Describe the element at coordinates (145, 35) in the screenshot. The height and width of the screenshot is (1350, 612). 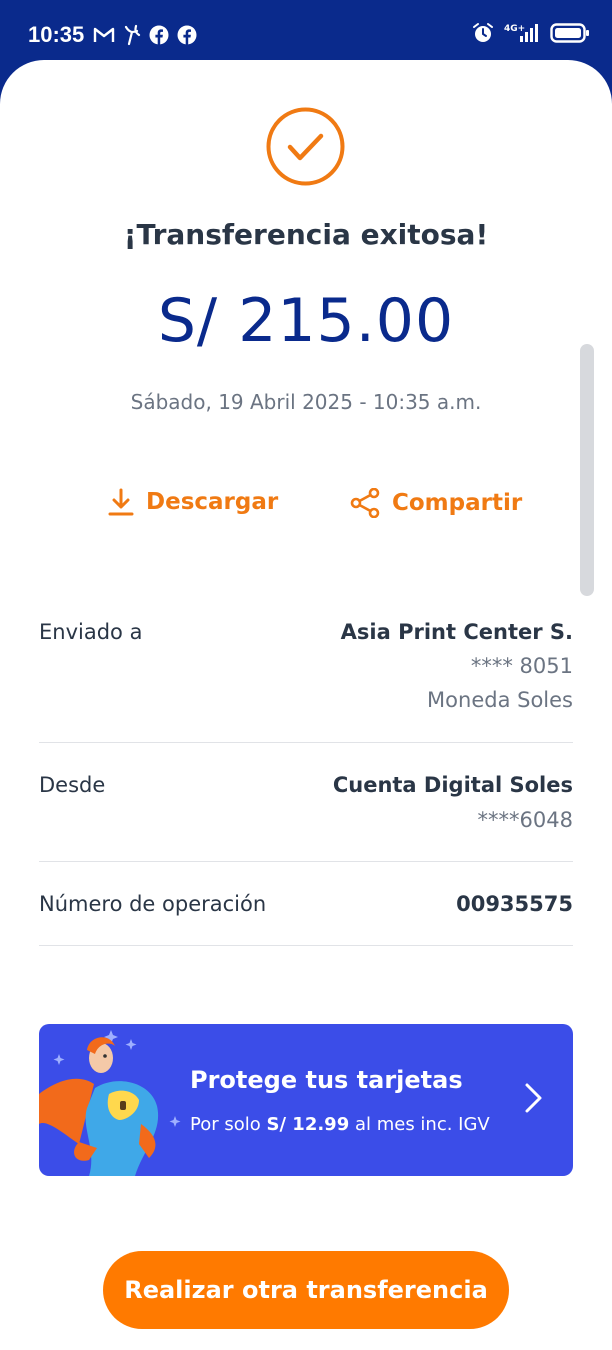
I see `notification-icons` at that location.